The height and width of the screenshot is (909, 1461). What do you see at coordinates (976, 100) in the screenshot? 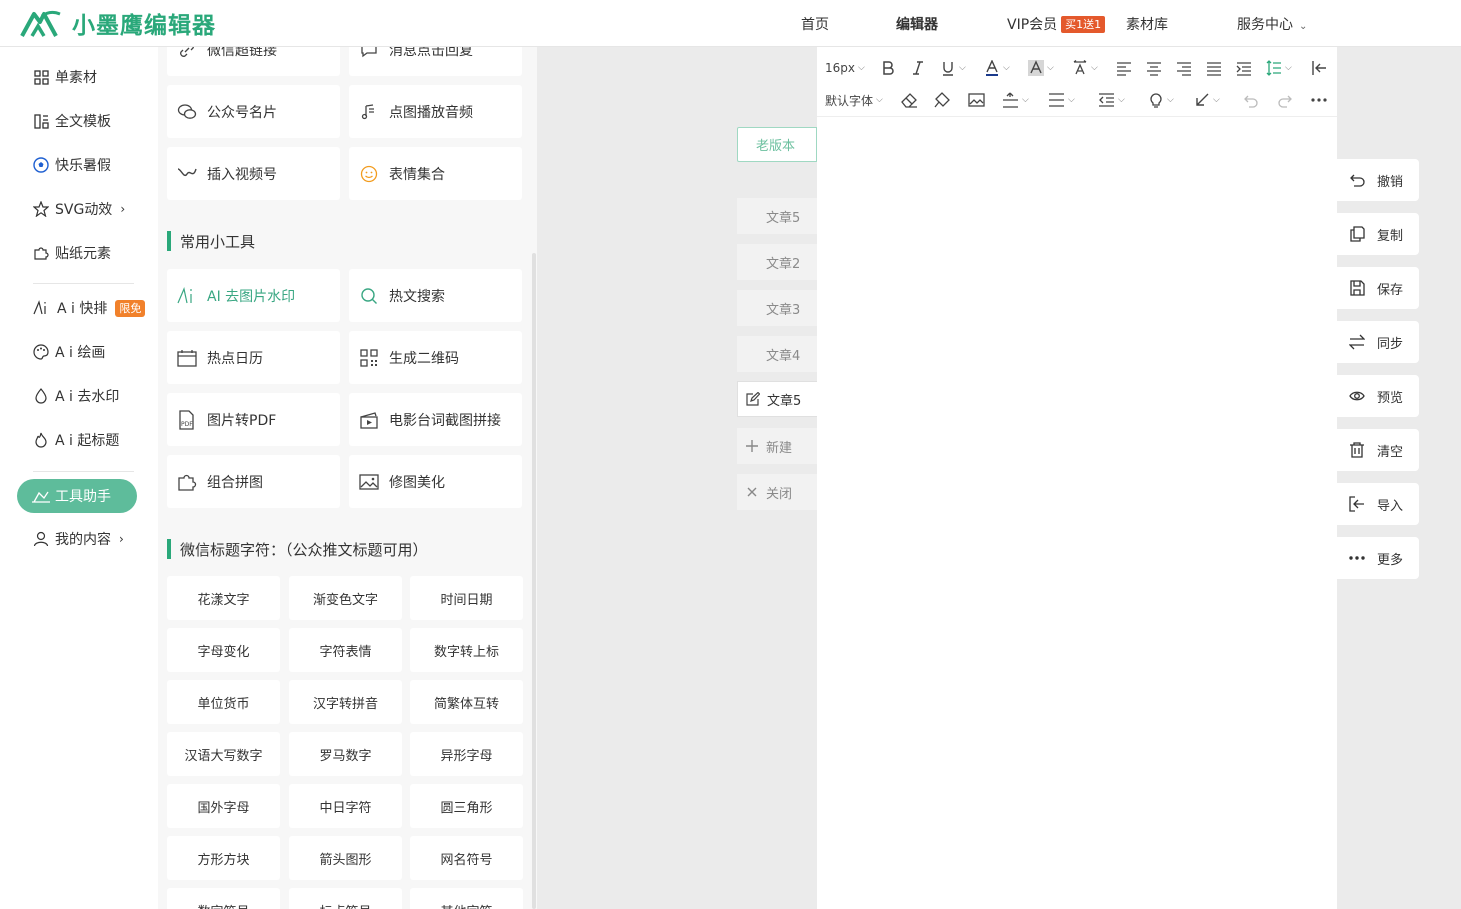
I see `image-icon` at bounding box center [976, 100].